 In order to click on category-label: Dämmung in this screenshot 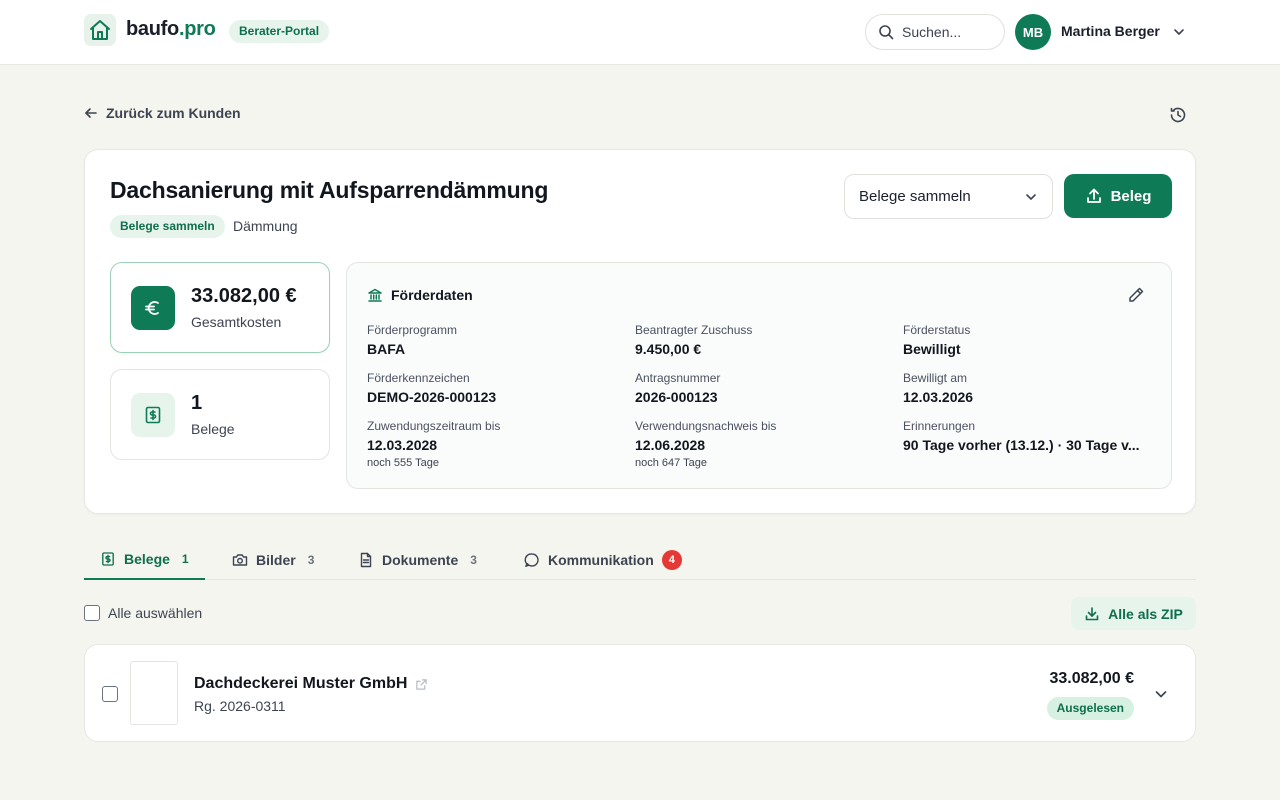, I will do `click(265, 226)`.